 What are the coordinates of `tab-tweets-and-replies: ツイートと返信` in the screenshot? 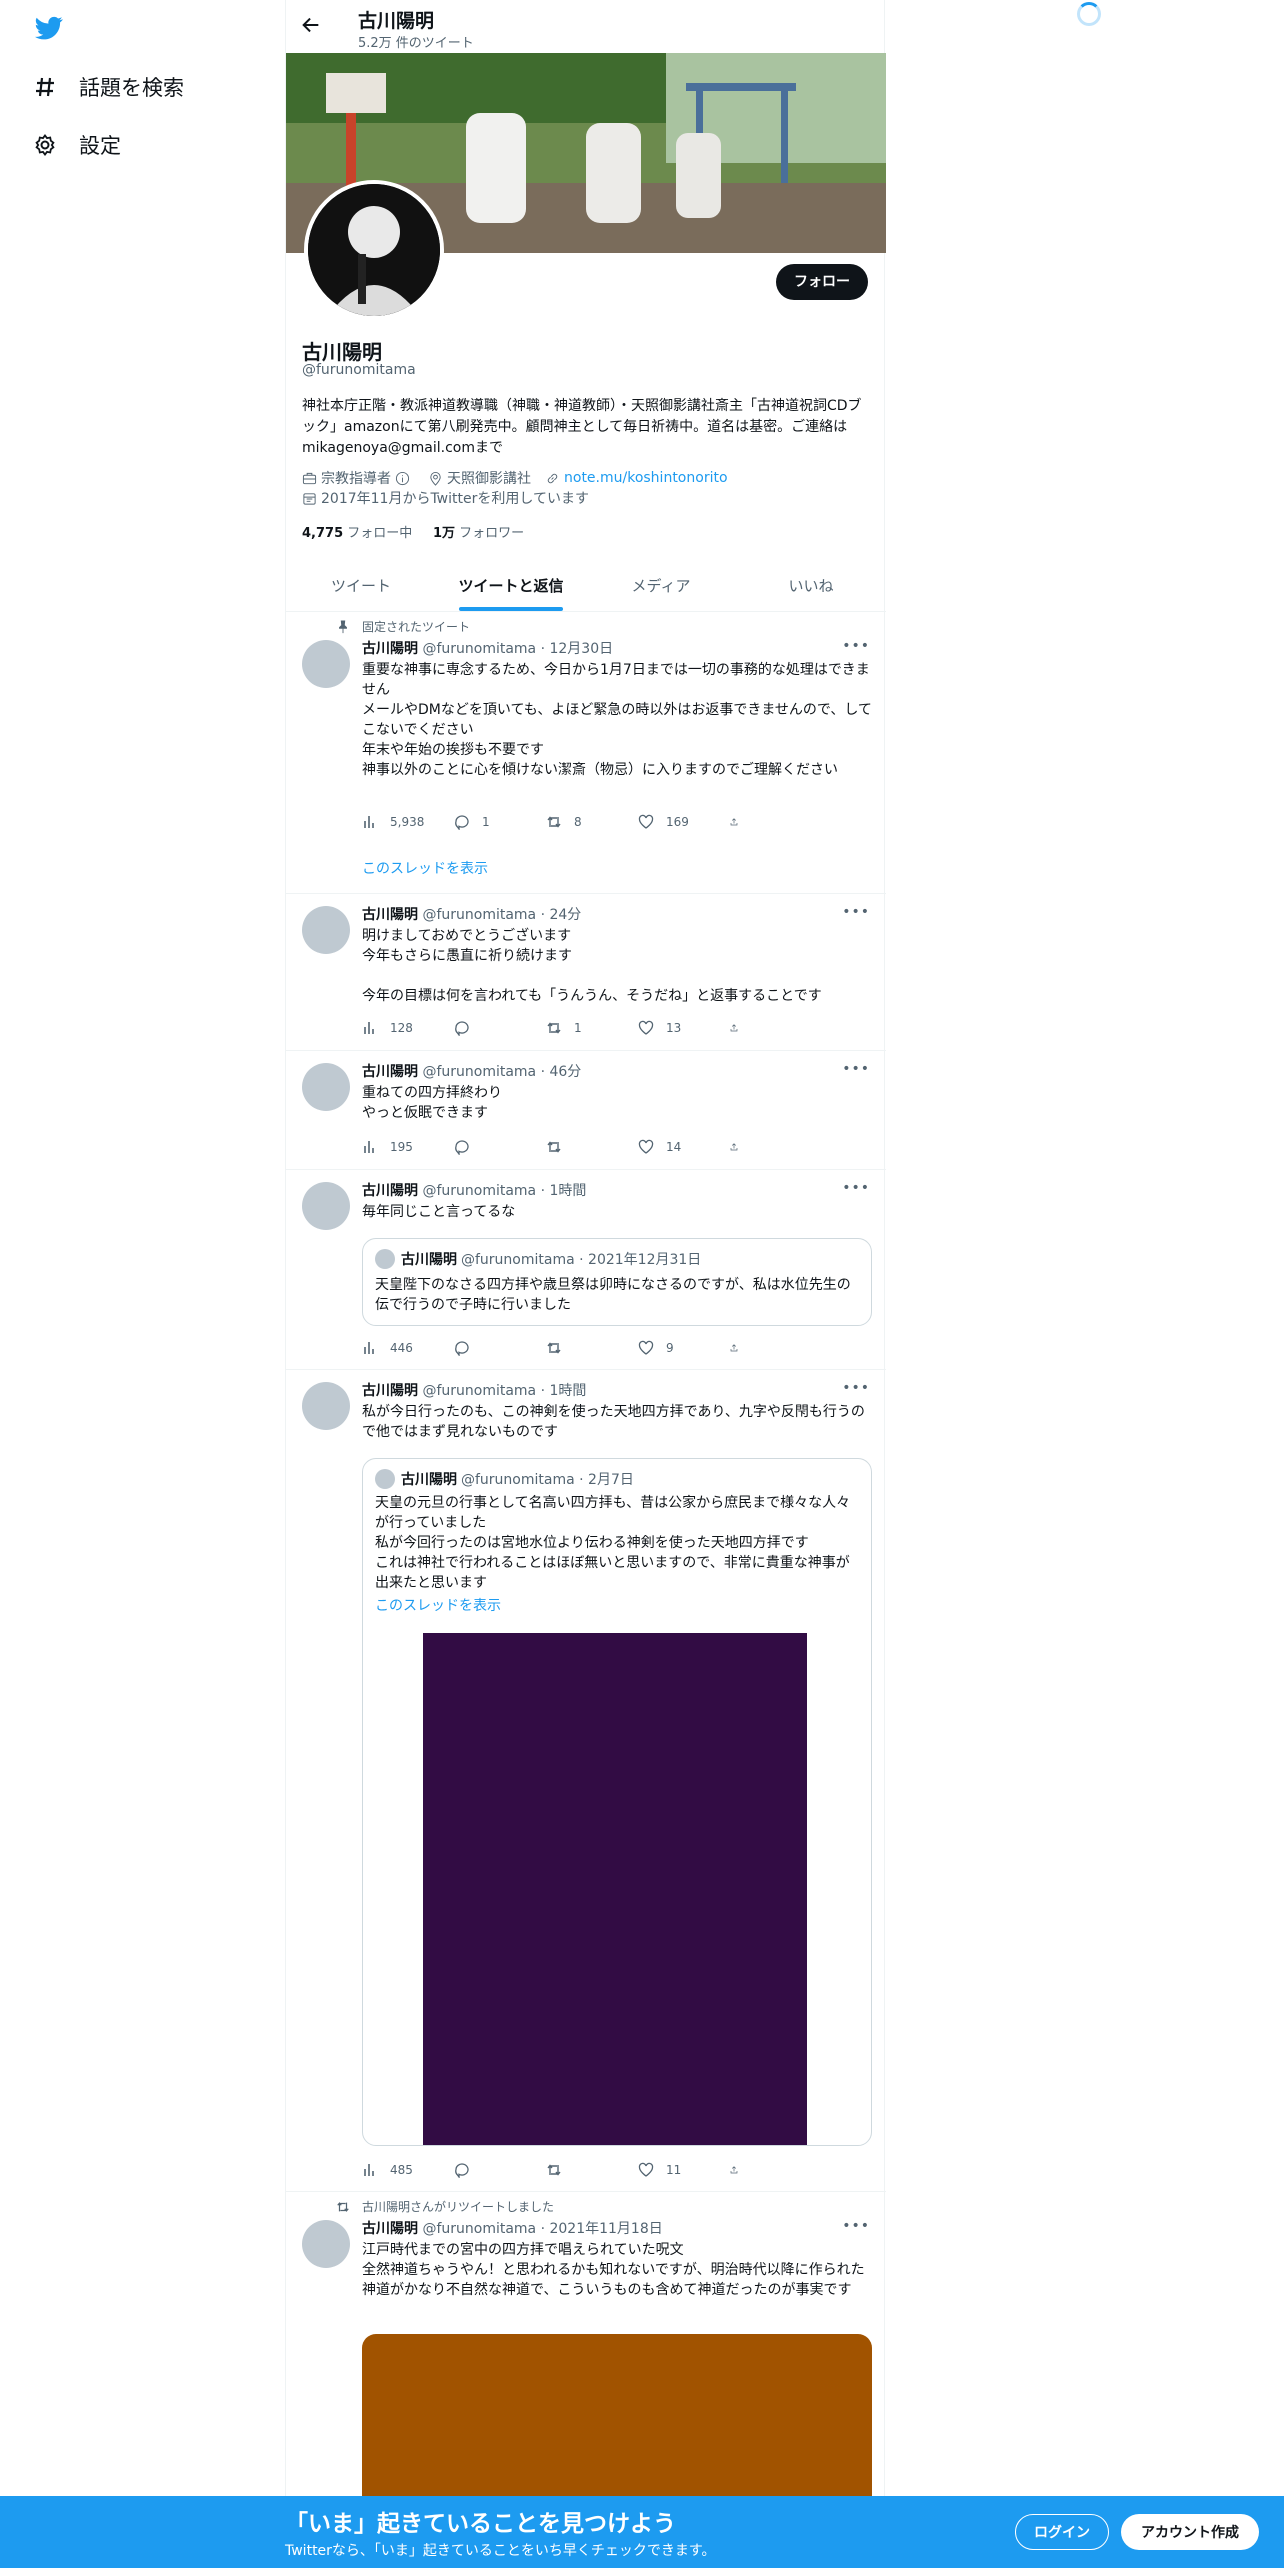 It's located at (511, 585).